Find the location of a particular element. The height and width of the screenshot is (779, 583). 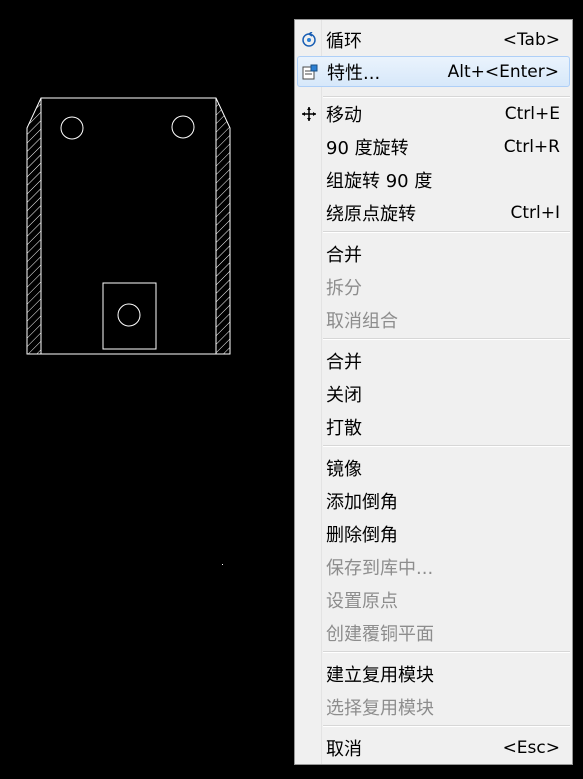

menu-item-label: 创建覆铜平面 is located at coordinates (380, 634).